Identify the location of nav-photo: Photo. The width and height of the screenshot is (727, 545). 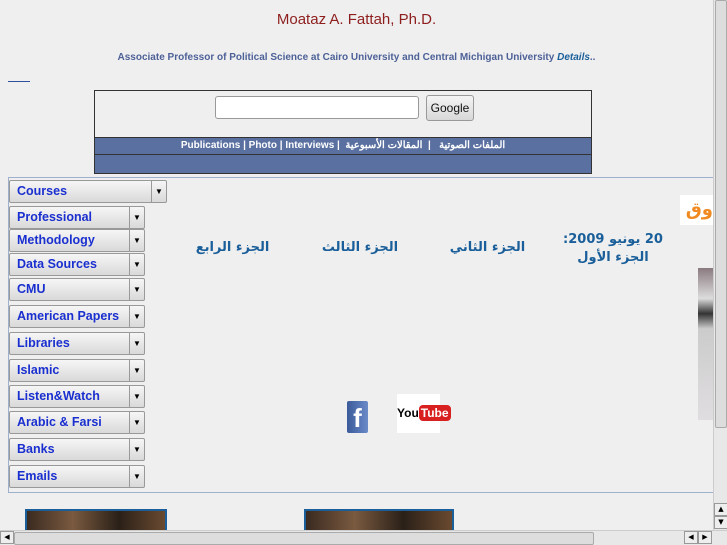
(263, 145).